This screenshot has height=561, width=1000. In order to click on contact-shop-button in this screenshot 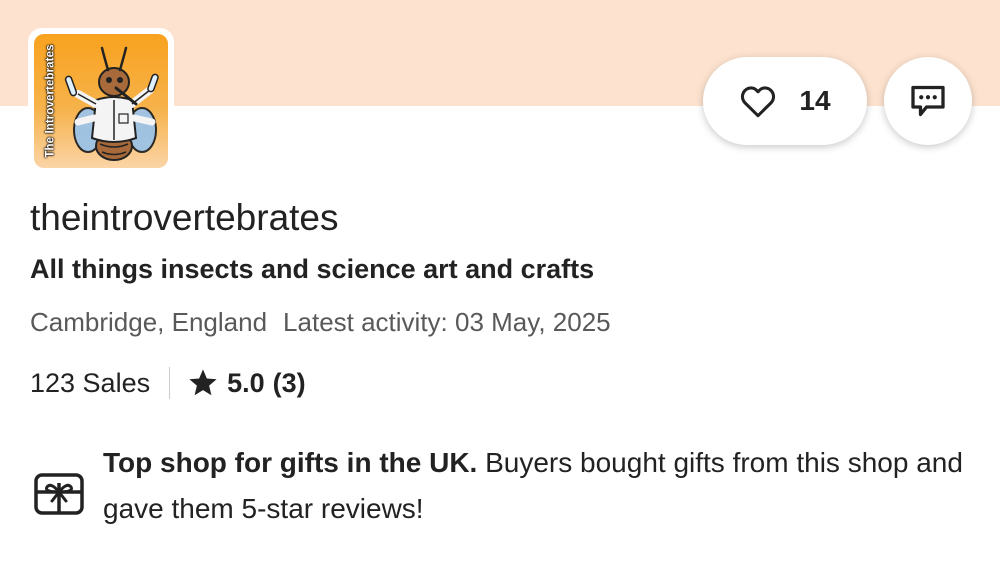, I will do `click(928, 101)`.